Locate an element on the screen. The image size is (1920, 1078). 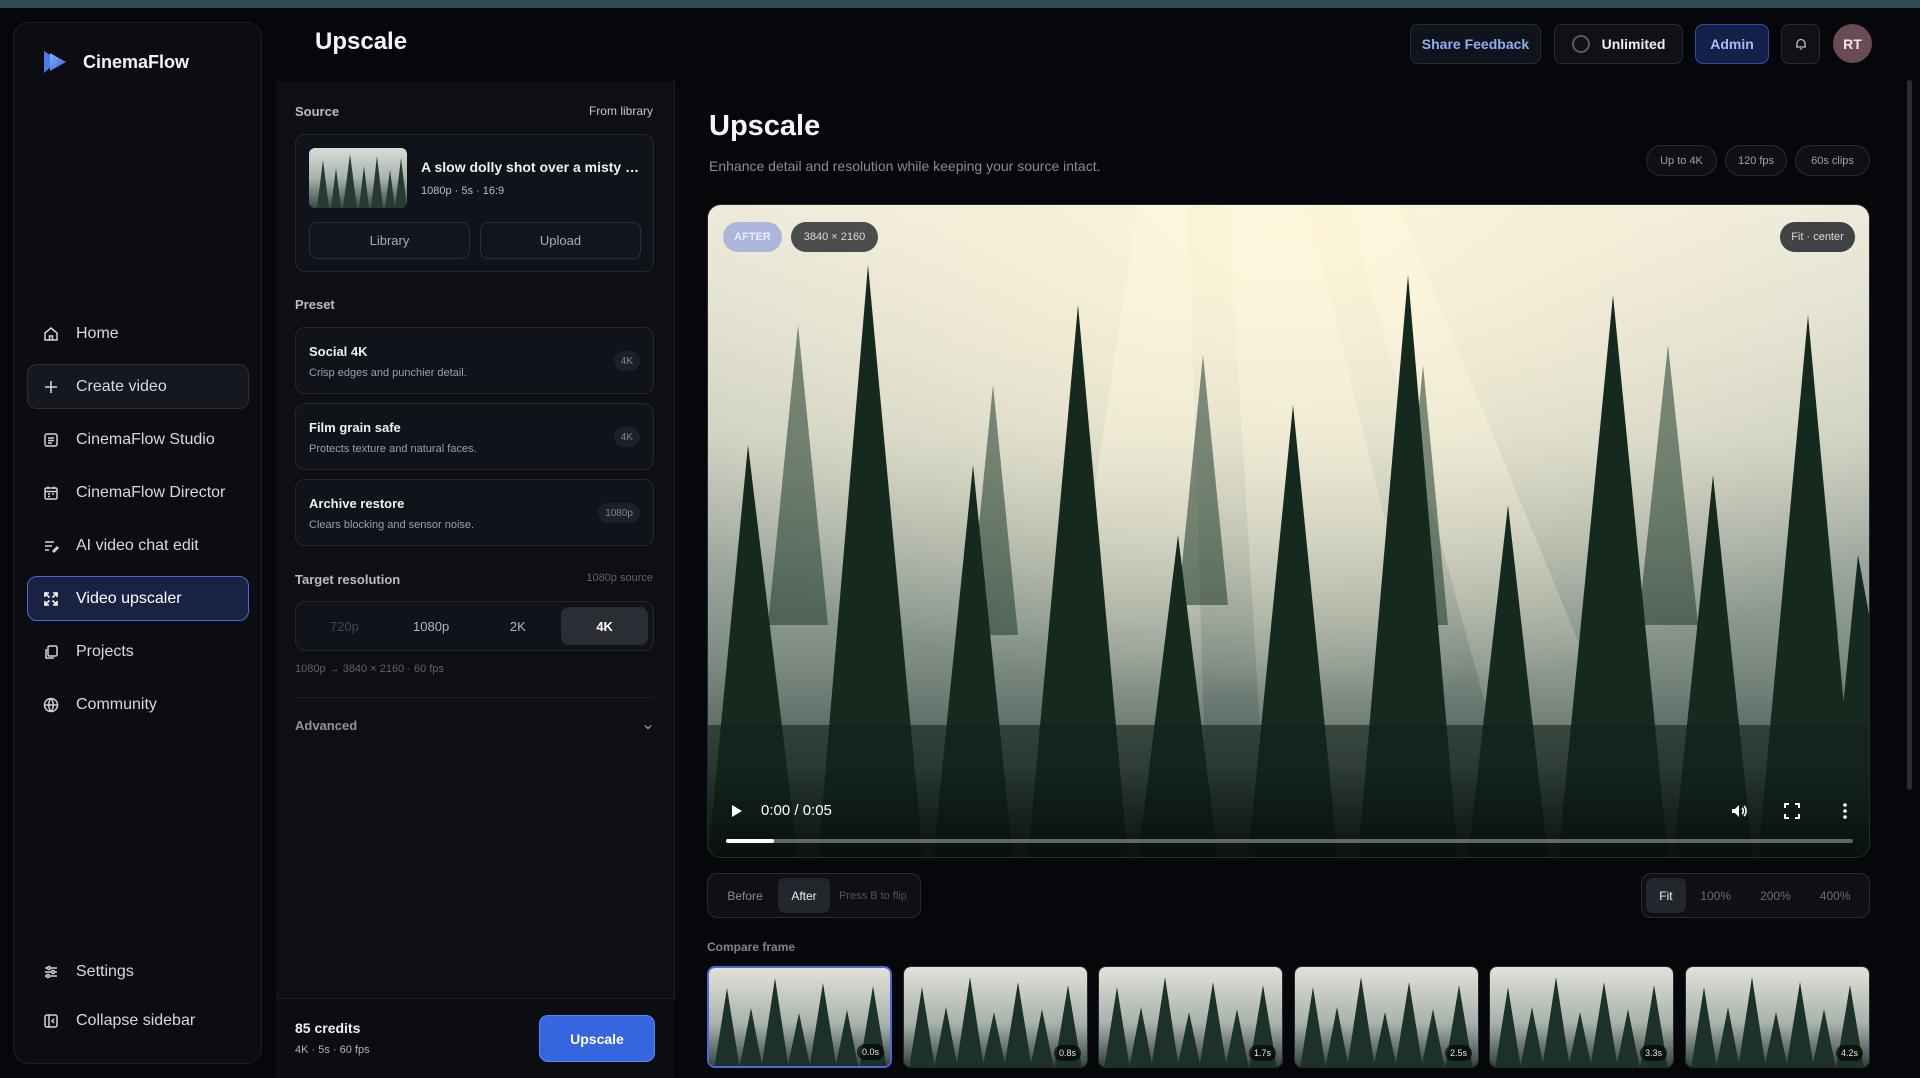
plan-label: Unlimited is located at coordinates (1633, 44).